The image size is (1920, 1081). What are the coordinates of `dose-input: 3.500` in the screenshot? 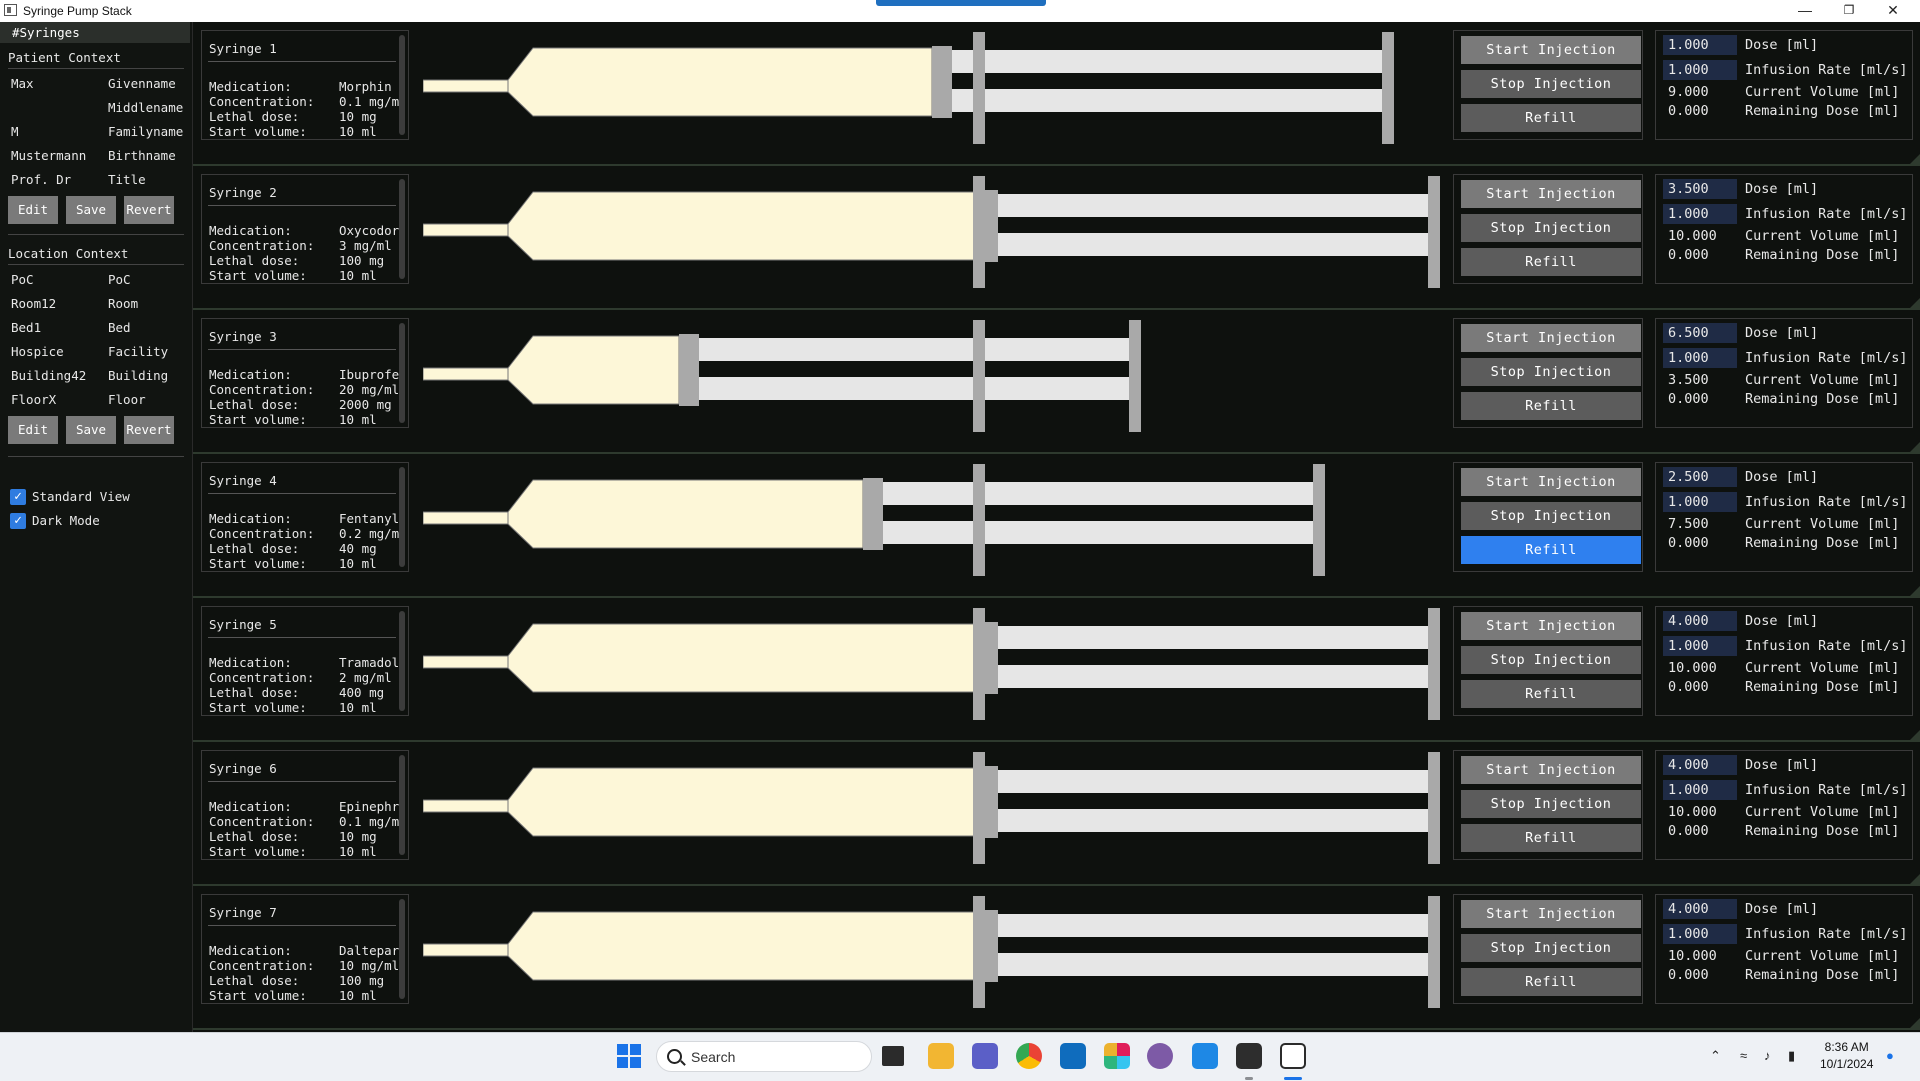 It's located at (1700, 189).